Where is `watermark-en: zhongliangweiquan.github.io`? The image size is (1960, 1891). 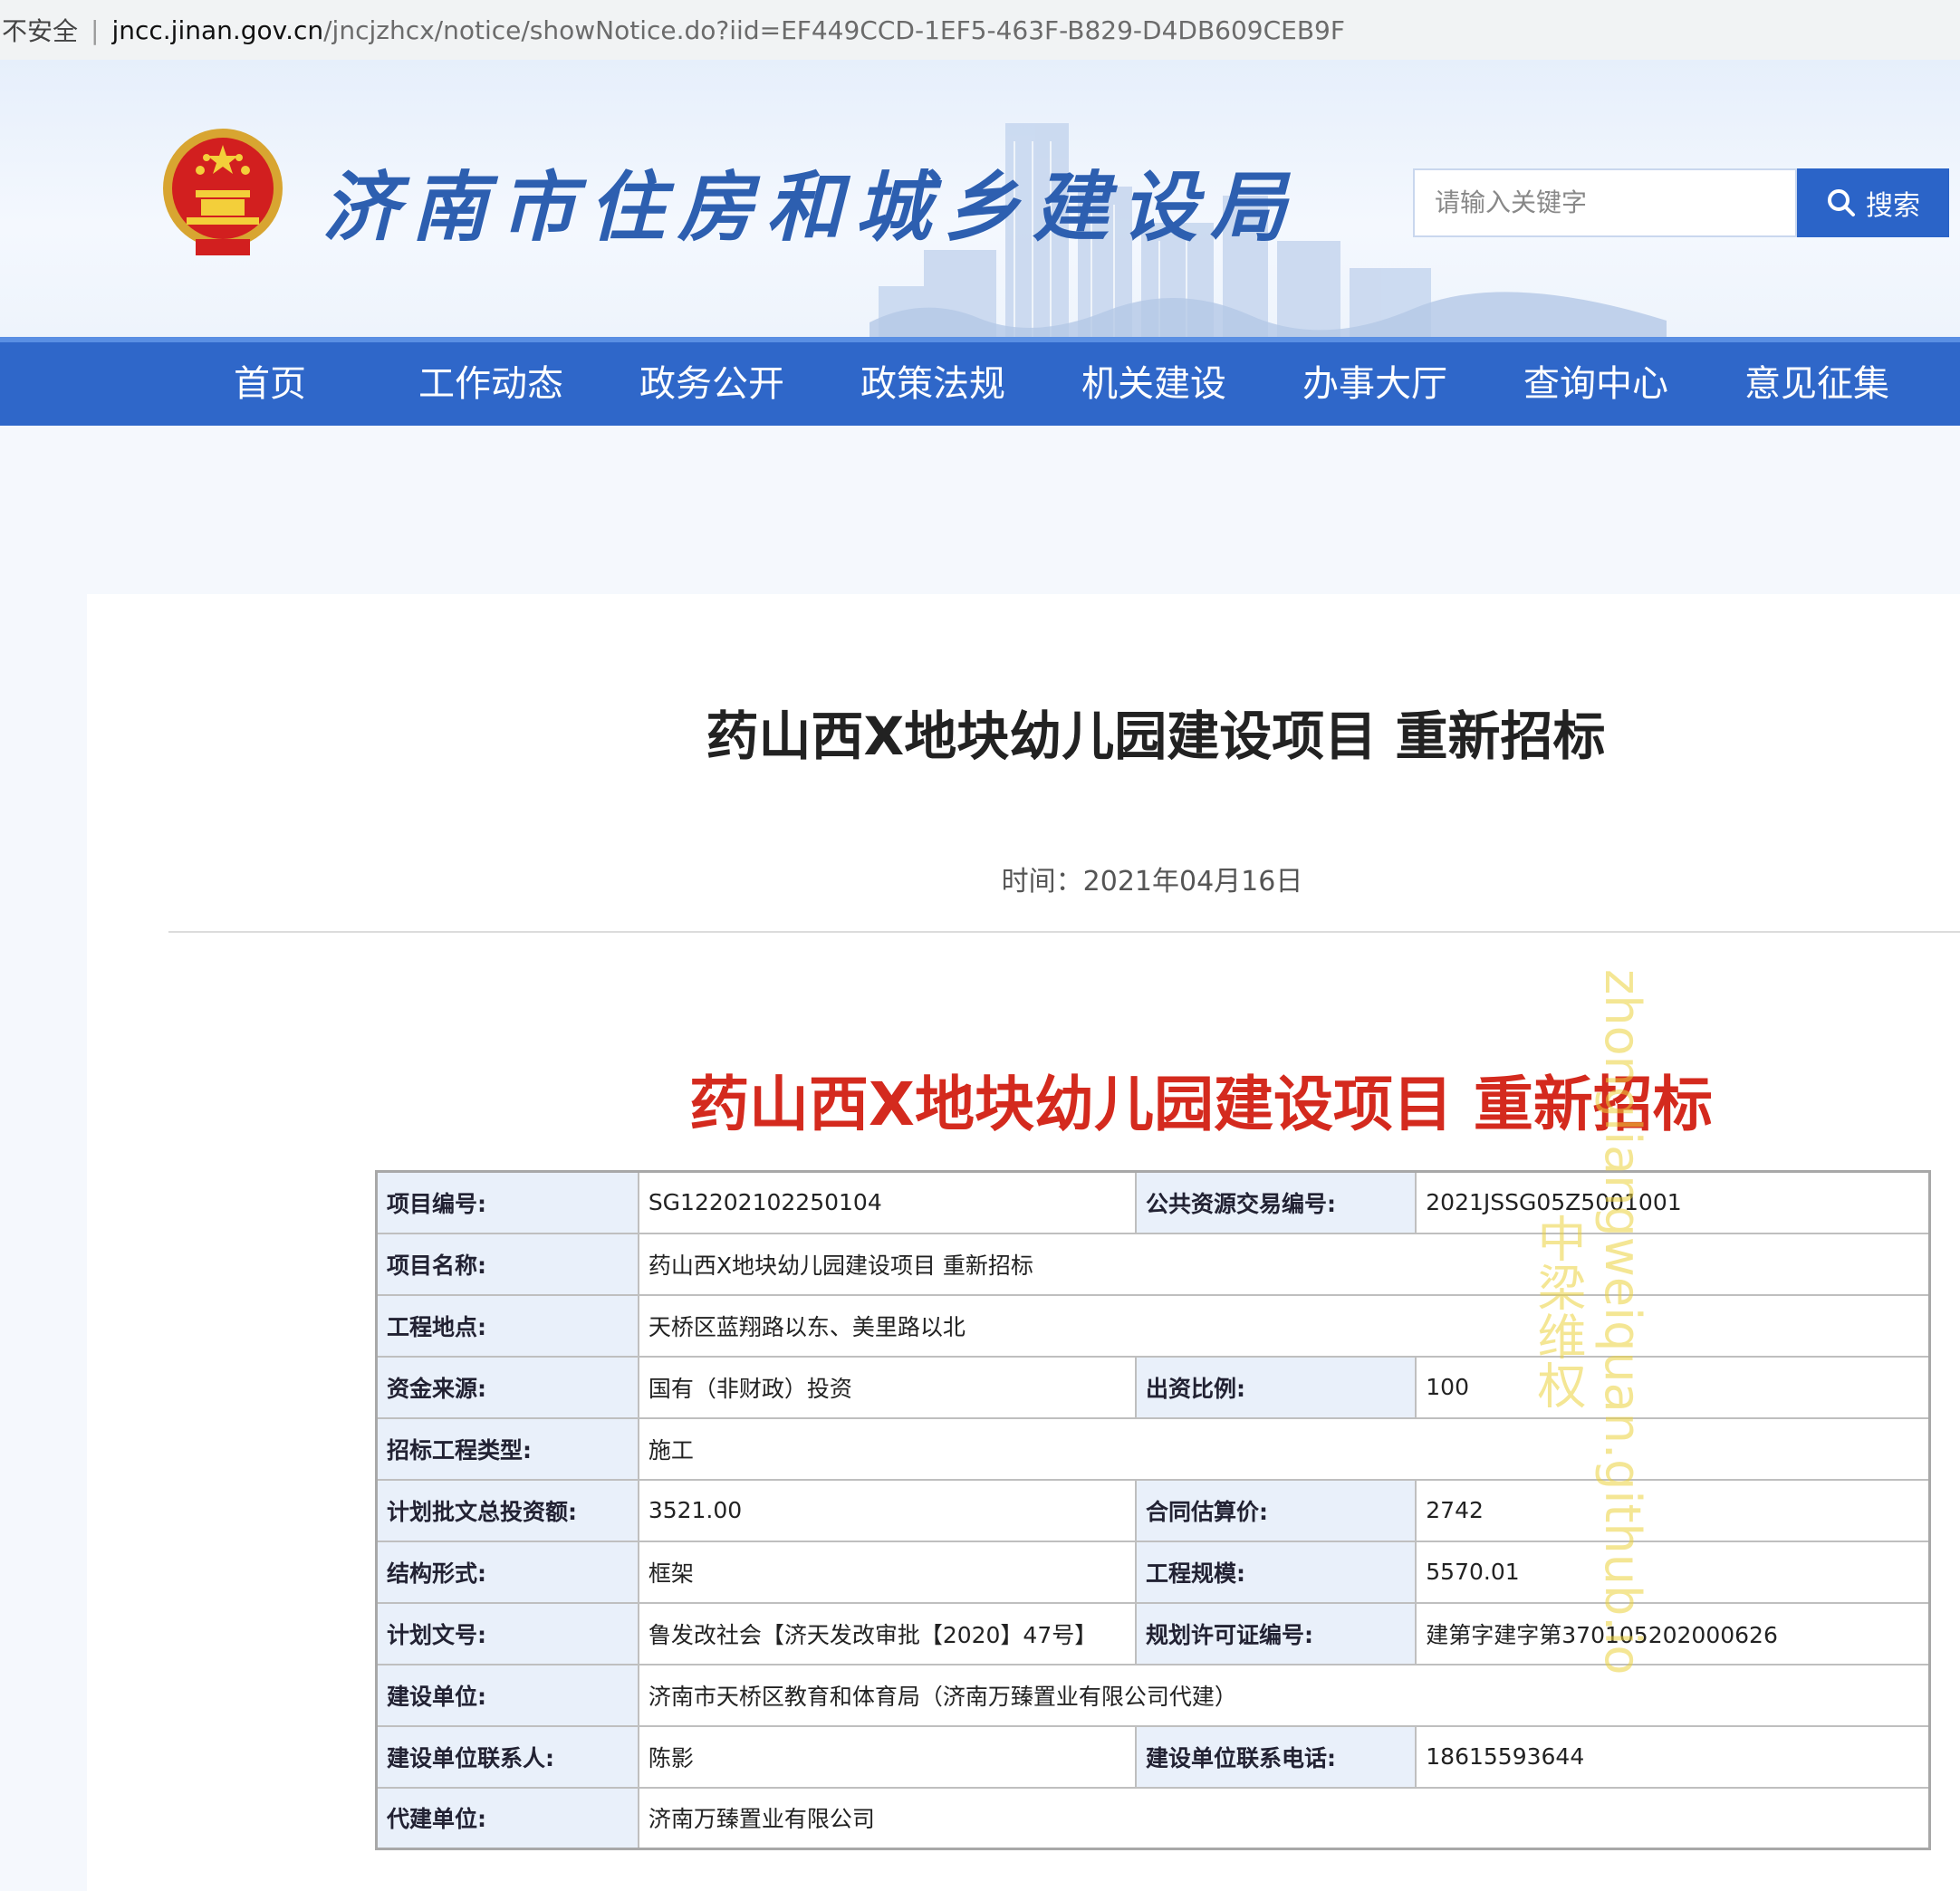 watermark-en: zhongliangweiquan.github.io is located at coordinates (1622, 1322).